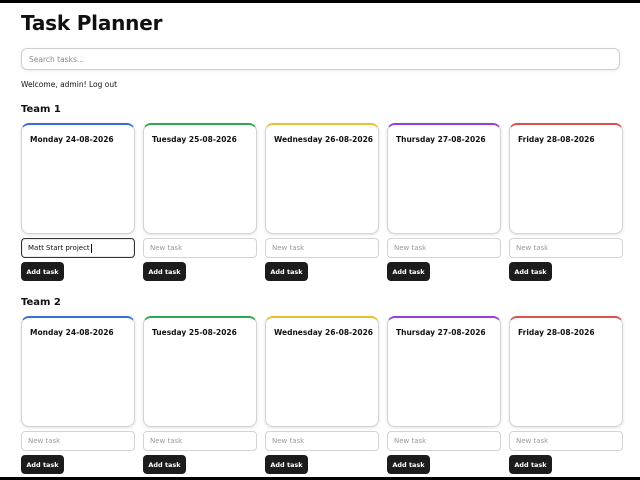  What do you see at coordinates (41, 302) in the screenshot?
I see `team-title: Team 2` at bounding box center [41, 302].